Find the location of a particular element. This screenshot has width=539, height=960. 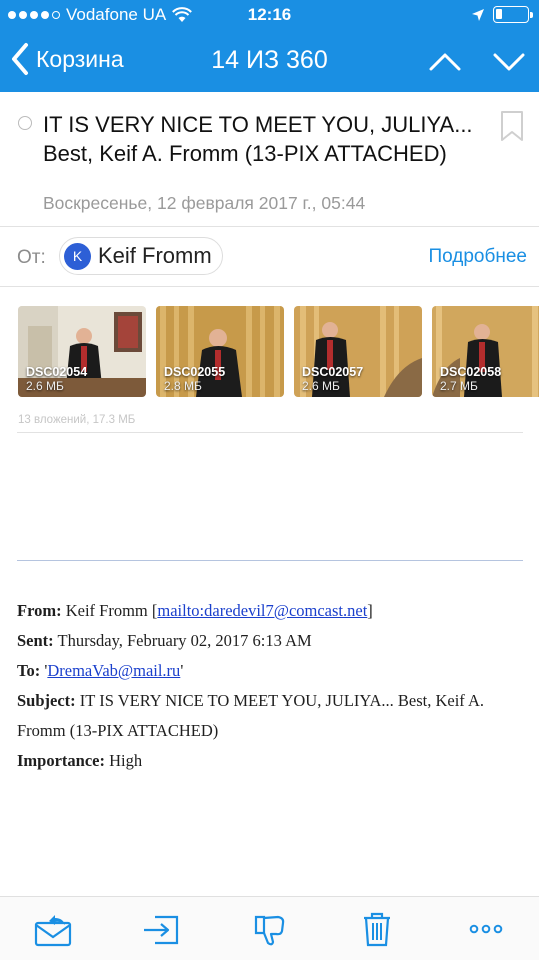

location-arrow-icon is located at coordinates (478, 14).